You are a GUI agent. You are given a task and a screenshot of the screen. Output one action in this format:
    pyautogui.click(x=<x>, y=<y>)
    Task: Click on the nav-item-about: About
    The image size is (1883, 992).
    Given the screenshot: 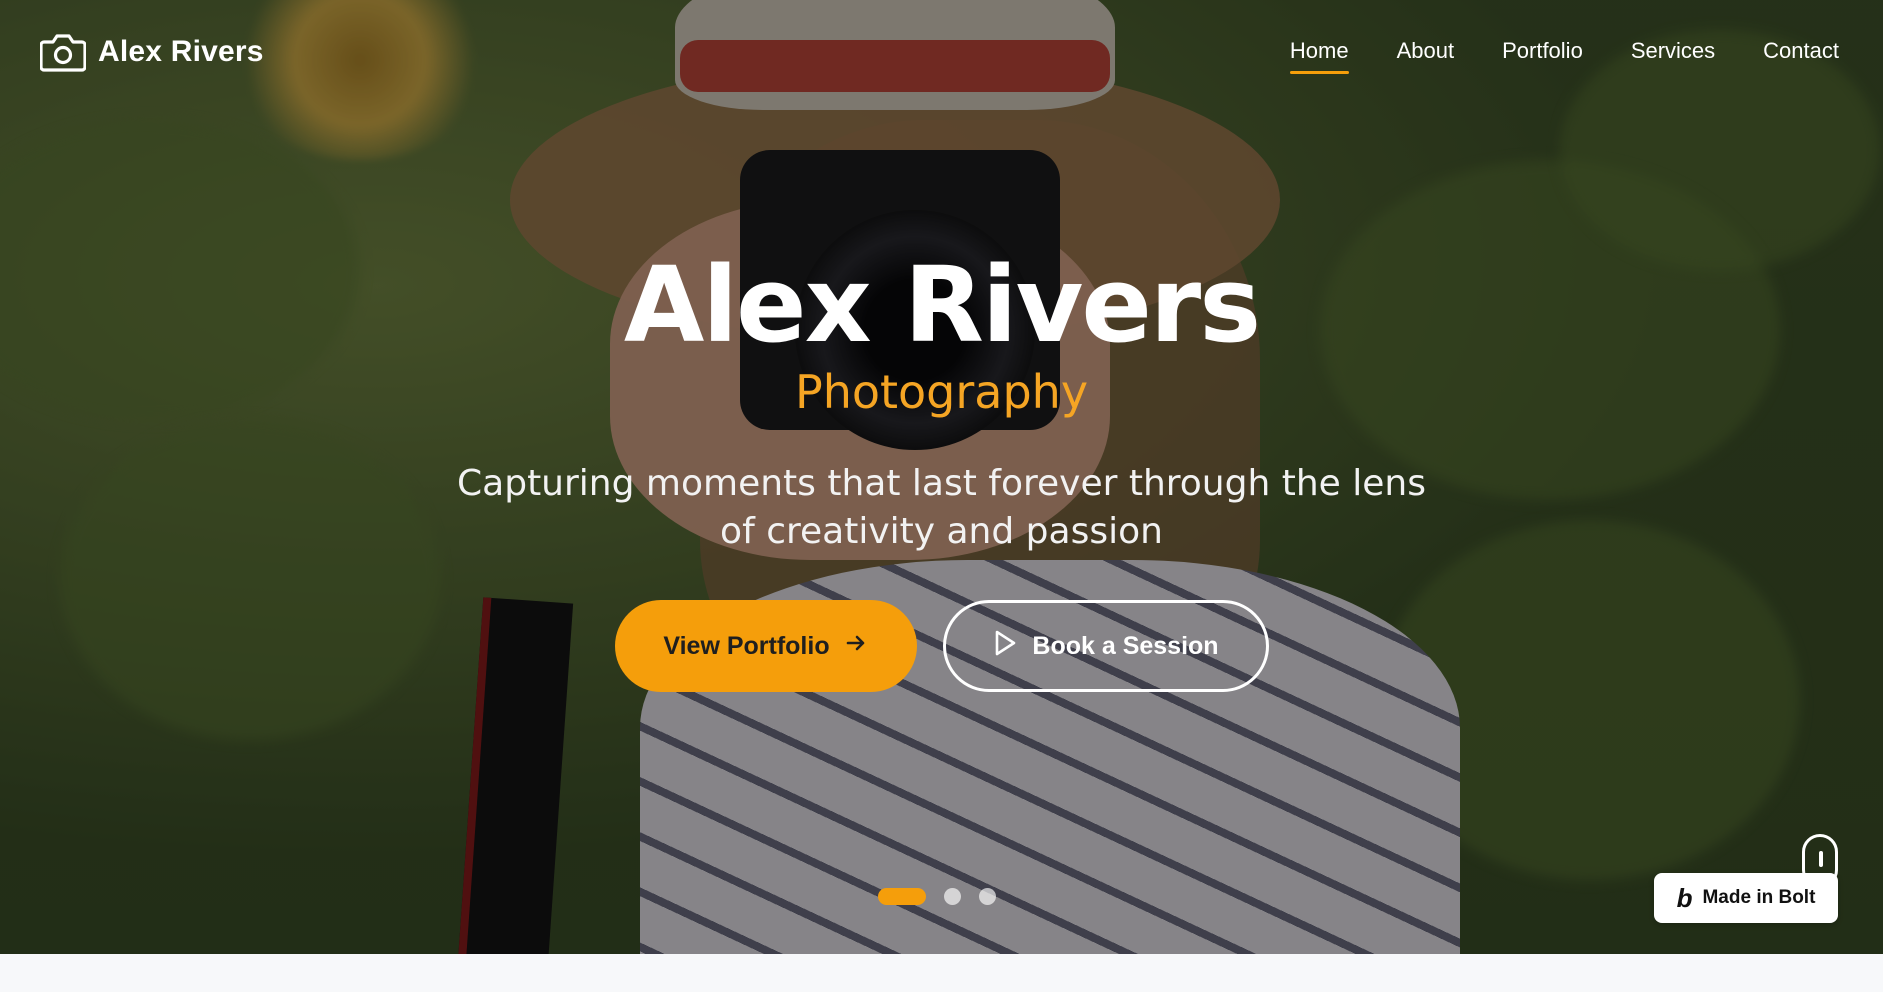 What is the action you would take?
    pyautogui.click(x=1426, y=56)
    